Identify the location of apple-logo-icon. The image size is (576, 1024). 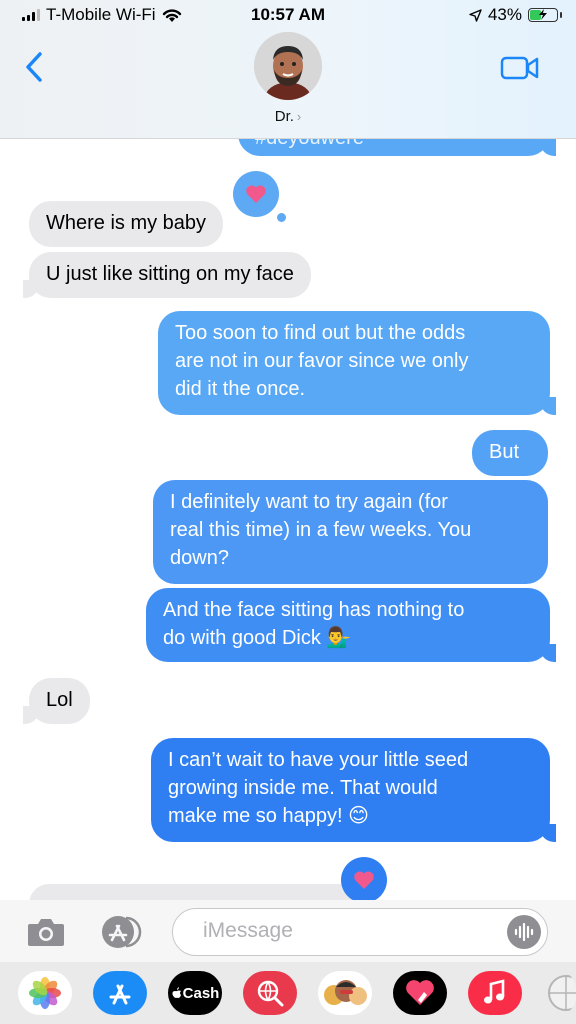
(176, 992).